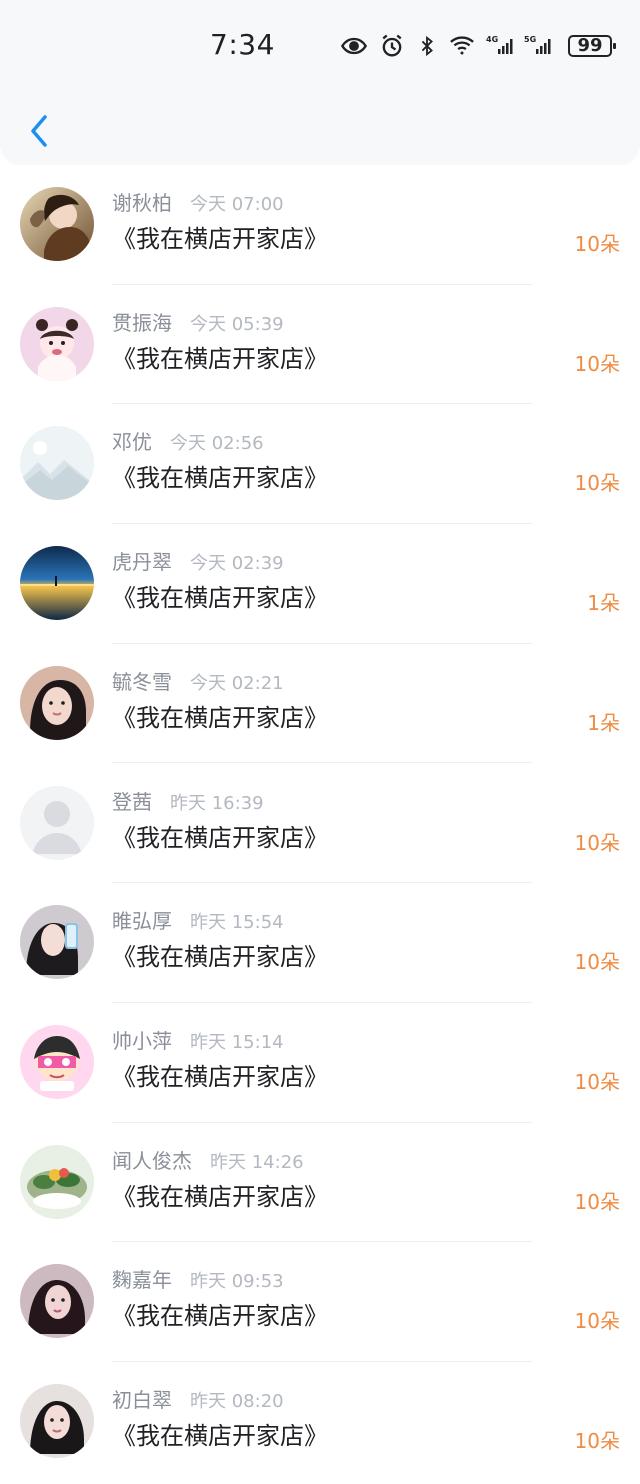 The height and width of the screenshot is (1484, 640). What do you see at coordinates (142, 921) in the screenshot?
I see `user-name: 睢弘厚` at bounding box center [142, 921].